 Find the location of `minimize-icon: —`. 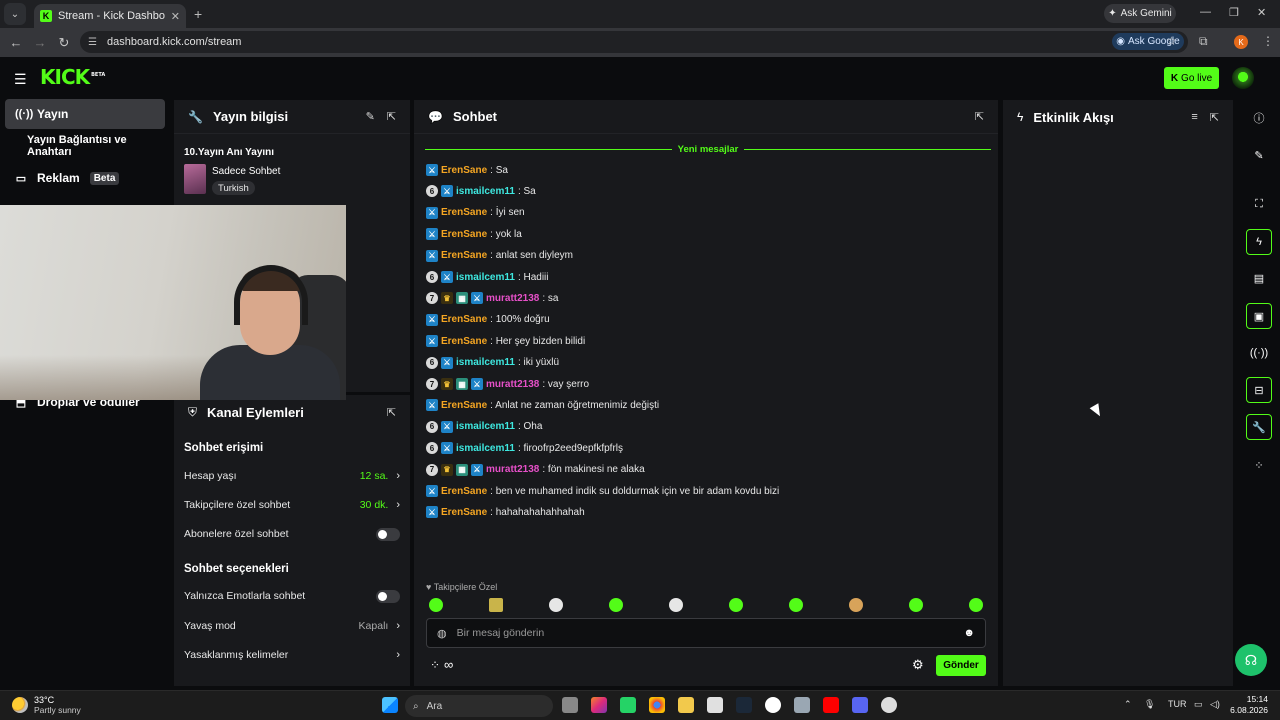

minimize-icon: — is located at coordinates (1205, 12).